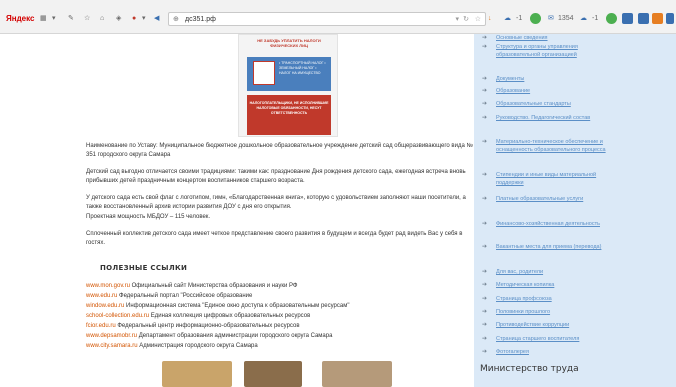 The height and width of the screenshot is (387, 676). I want to click on calendar-icon, so click(264, 73).